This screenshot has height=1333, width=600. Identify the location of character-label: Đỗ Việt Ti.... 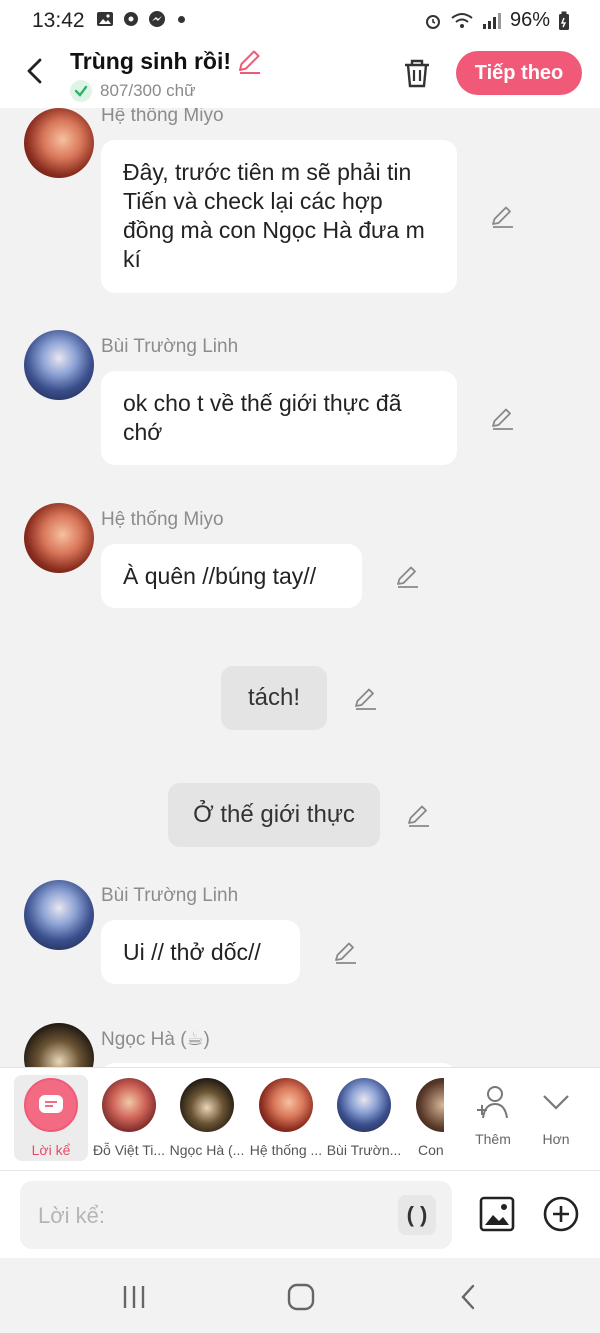
(129, 1150).